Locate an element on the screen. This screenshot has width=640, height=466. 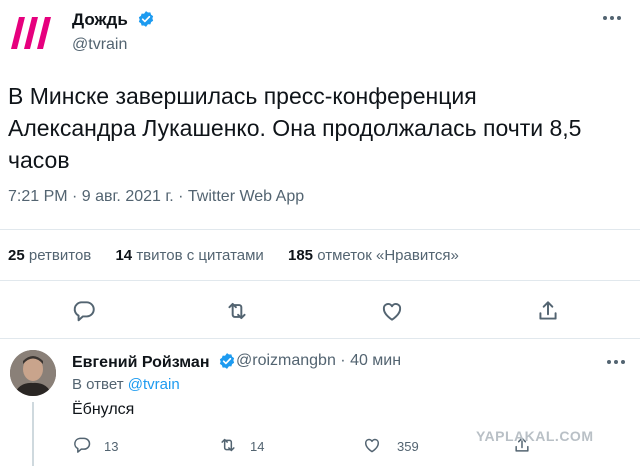
retweets-stat: 25 ретвитов is located at coordinates (49, 255).